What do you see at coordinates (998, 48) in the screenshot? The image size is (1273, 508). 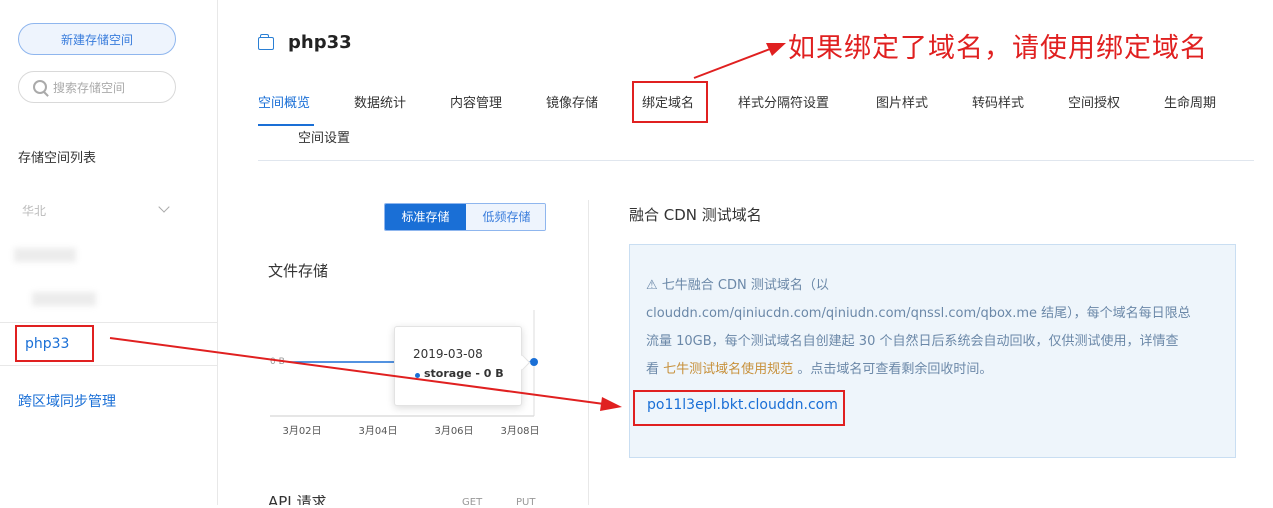 I see `annotation-text: 如果绑定了域名，请使用绑定域名` at bounding box center [998, 48].